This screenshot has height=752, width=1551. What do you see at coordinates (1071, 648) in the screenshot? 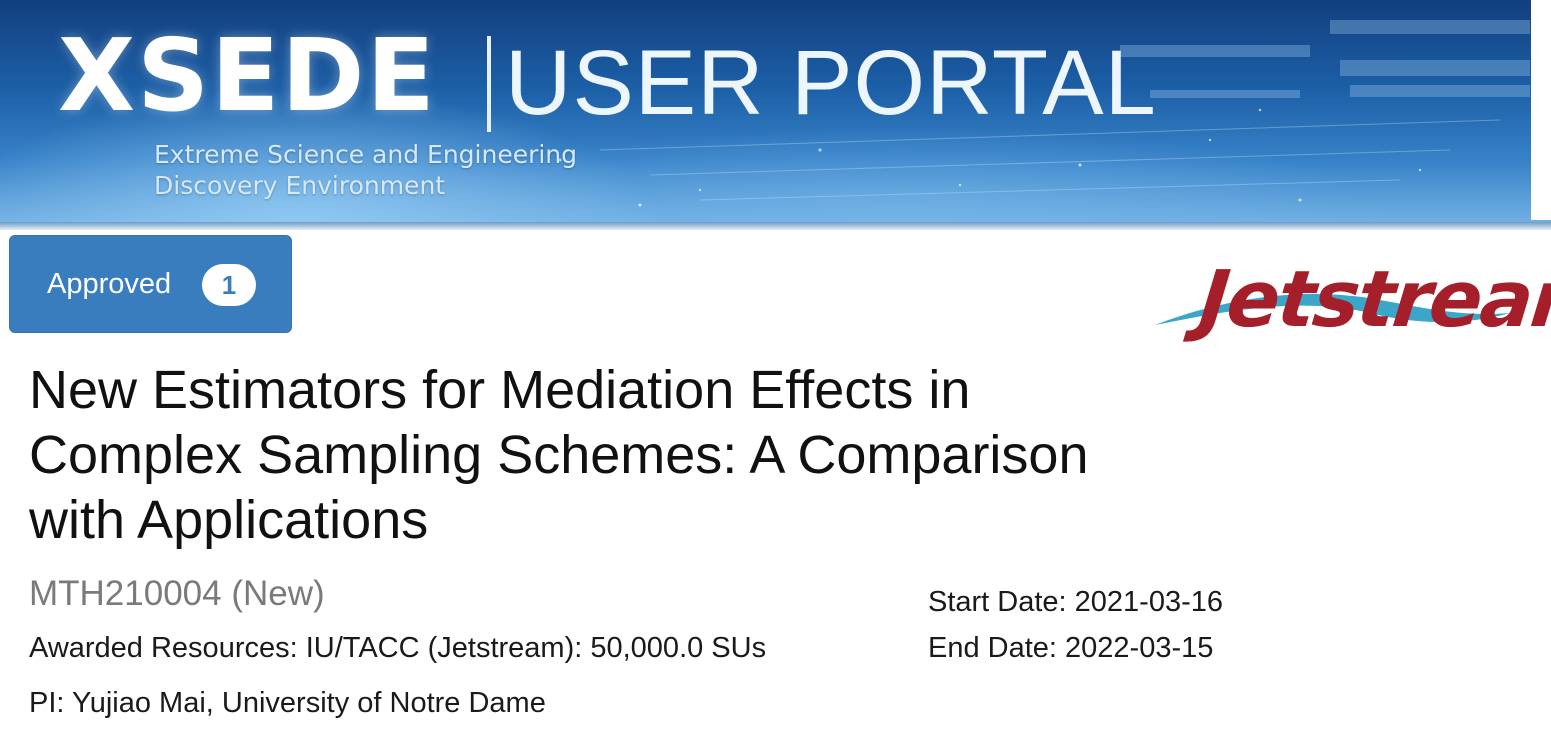
I see `end-date: End Date: 2022-03-15` at bounding box center [1071, 648].